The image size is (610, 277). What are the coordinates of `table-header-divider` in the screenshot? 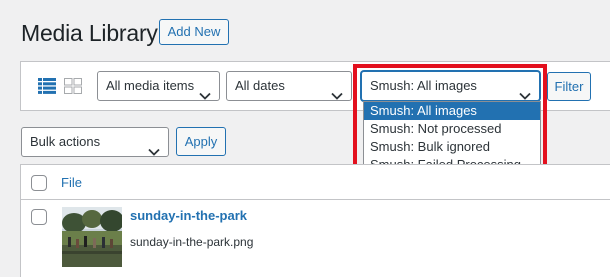 It's located at (315, 199).